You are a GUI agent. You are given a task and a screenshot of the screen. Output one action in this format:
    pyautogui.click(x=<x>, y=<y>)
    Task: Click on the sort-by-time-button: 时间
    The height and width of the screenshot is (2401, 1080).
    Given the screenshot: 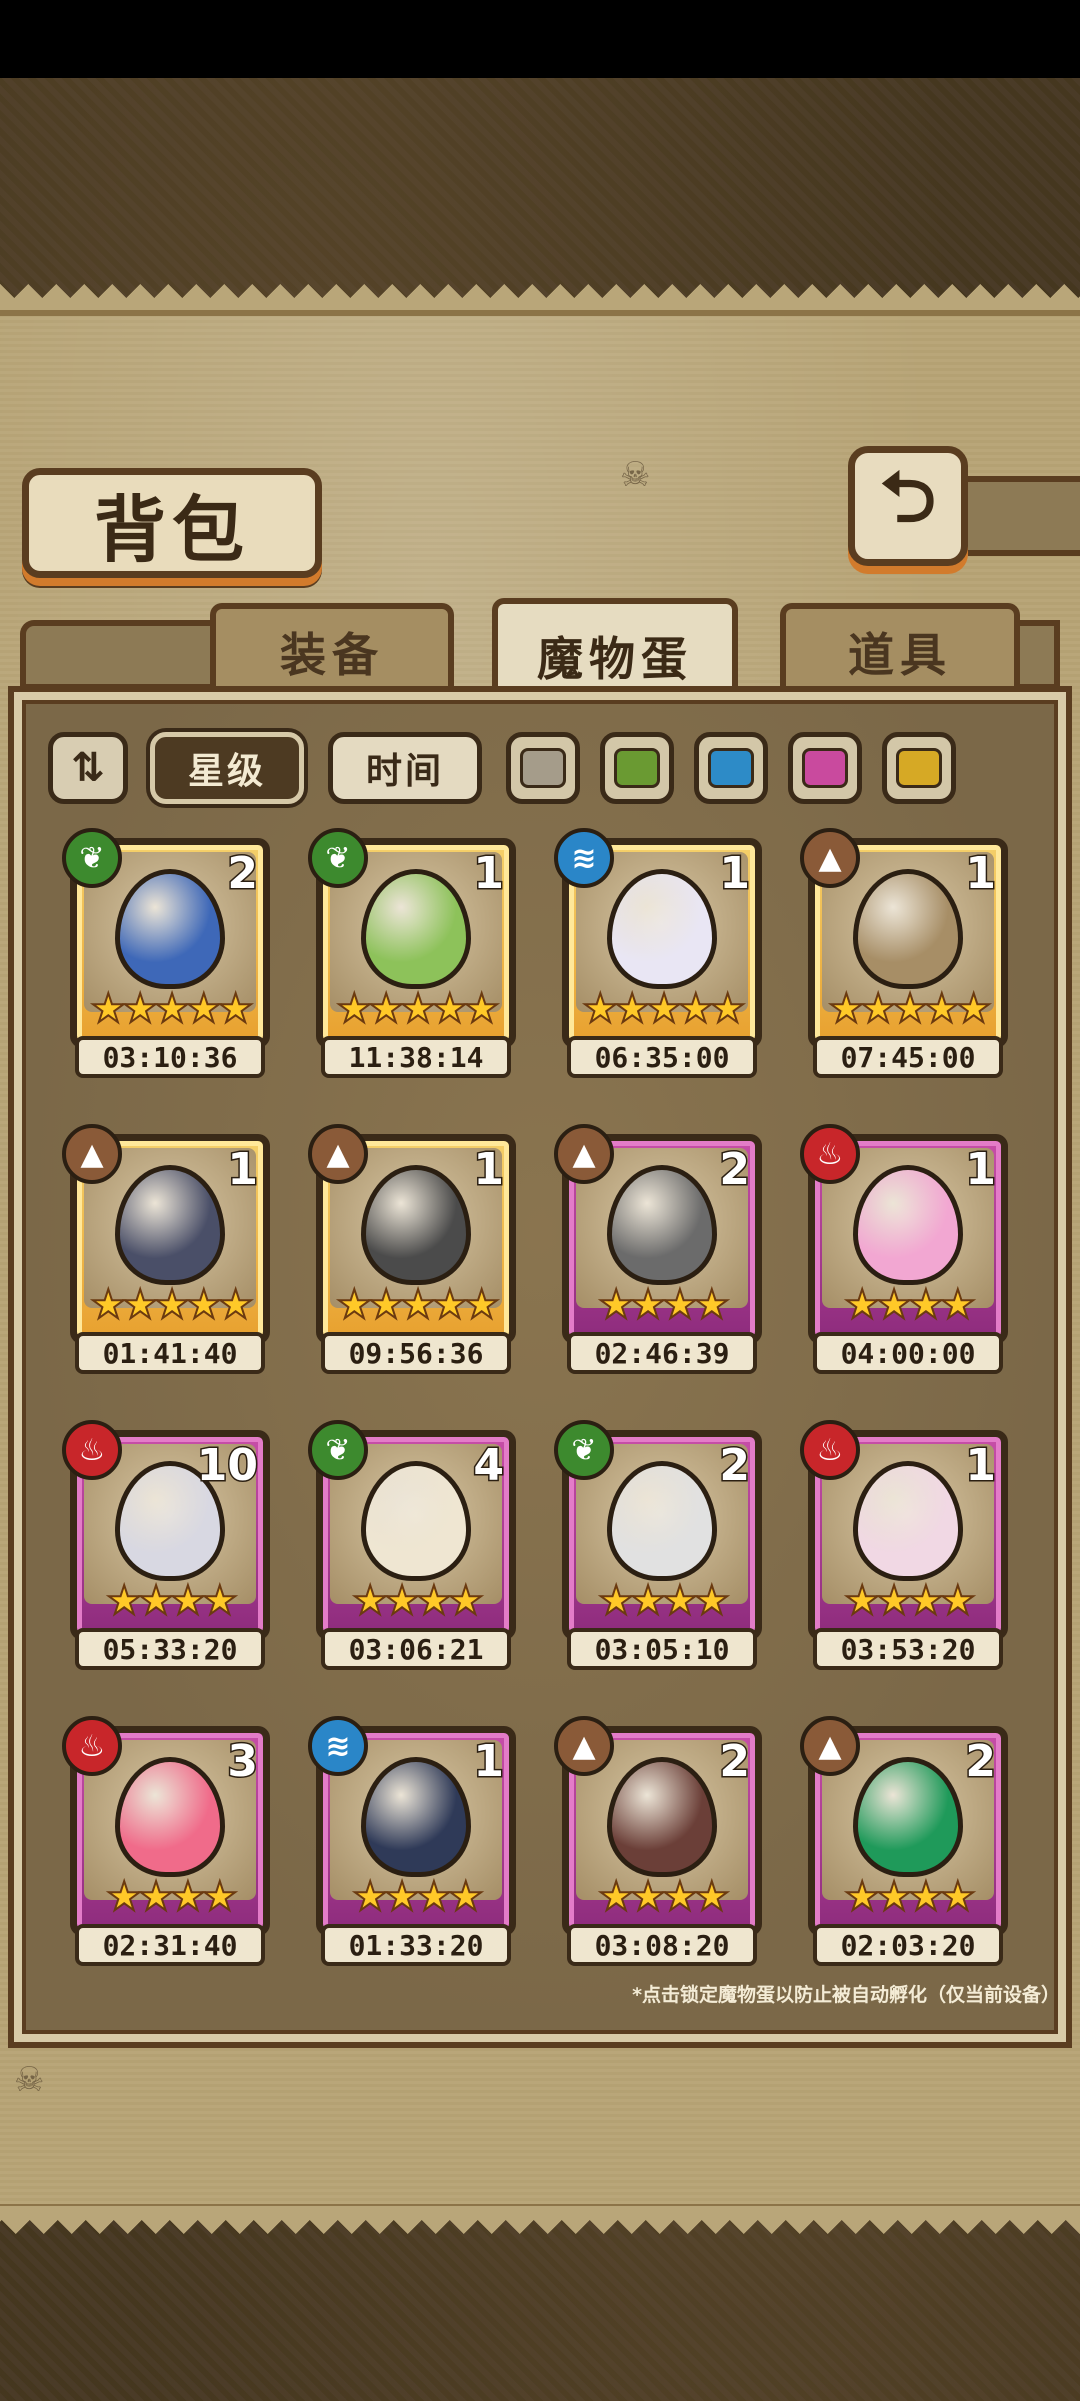 What is the action you would take?
    pyautogui.click(x=405, y=768)
    